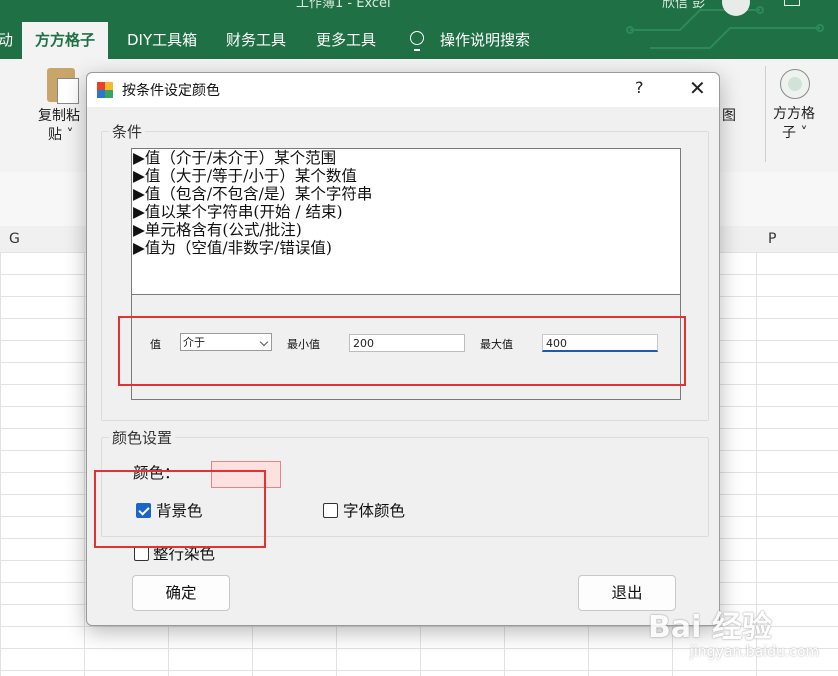 This screenshot has width=838, height=676. What do you see at coordinates (346, 40) in the screenshot?
I see `tab-more-tools: 更多工具` at bounding box center [346, 40].